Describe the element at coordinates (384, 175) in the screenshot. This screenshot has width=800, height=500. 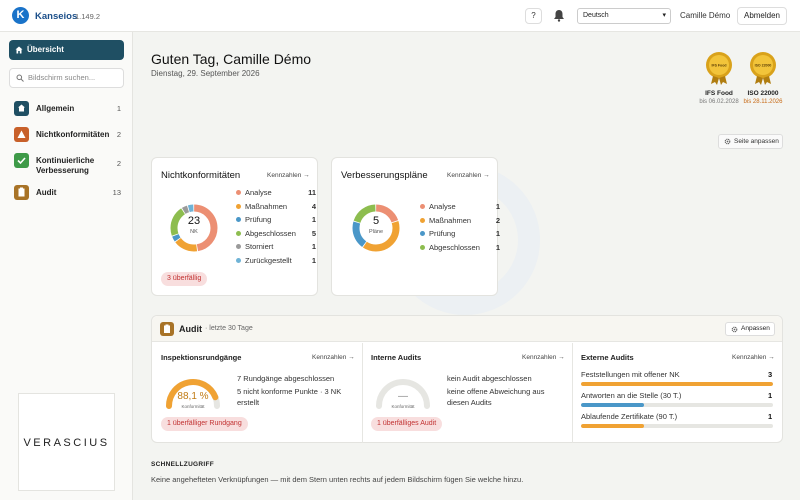
I see `card-title: Verbesserungspläne` at that location.